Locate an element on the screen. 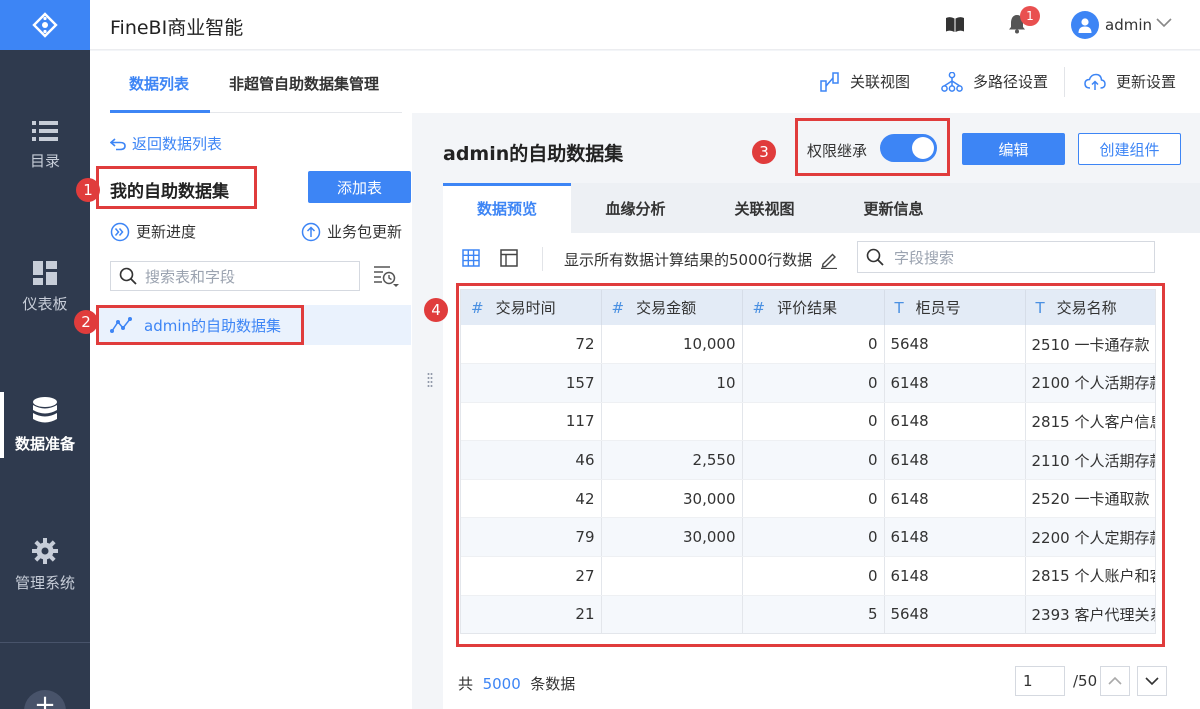 The width and height of the screenshot is (1200, 709). update-settings-button: 更新设置 is located at coordinates (1130, 81).